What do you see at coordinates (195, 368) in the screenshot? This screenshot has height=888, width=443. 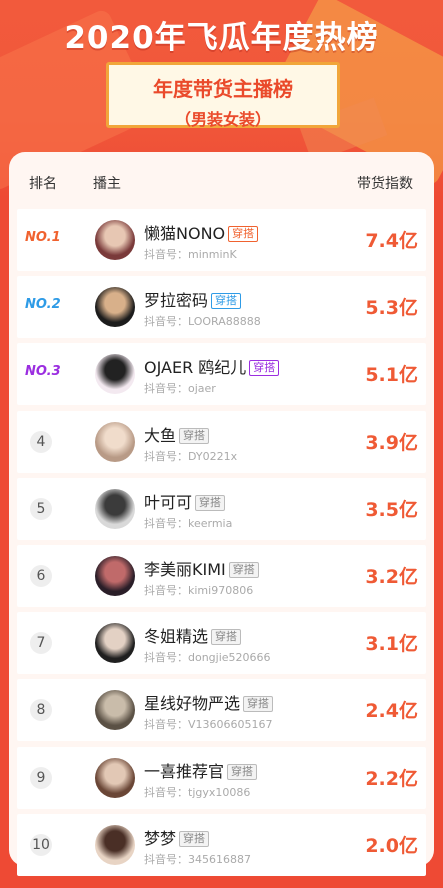 I see `host-name-text: OJAER 鸥纪儿` at bounding box center [195, 368].